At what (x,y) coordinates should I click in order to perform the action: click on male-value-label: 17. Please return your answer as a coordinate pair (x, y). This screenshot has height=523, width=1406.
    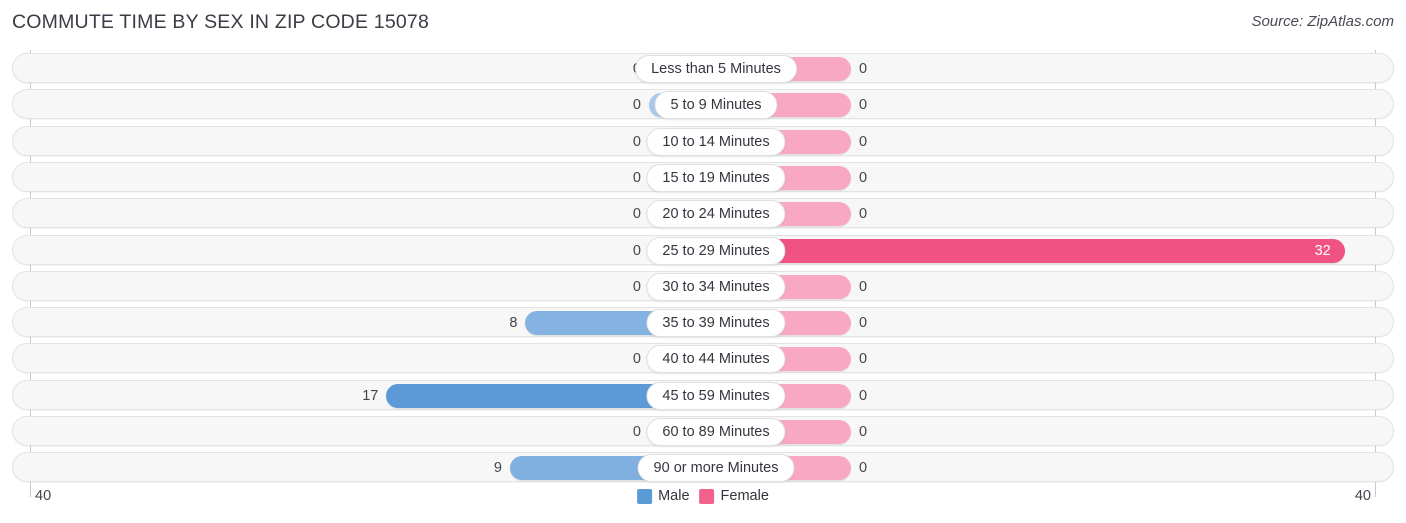
    Looking at the image, I should click on (370, 395).